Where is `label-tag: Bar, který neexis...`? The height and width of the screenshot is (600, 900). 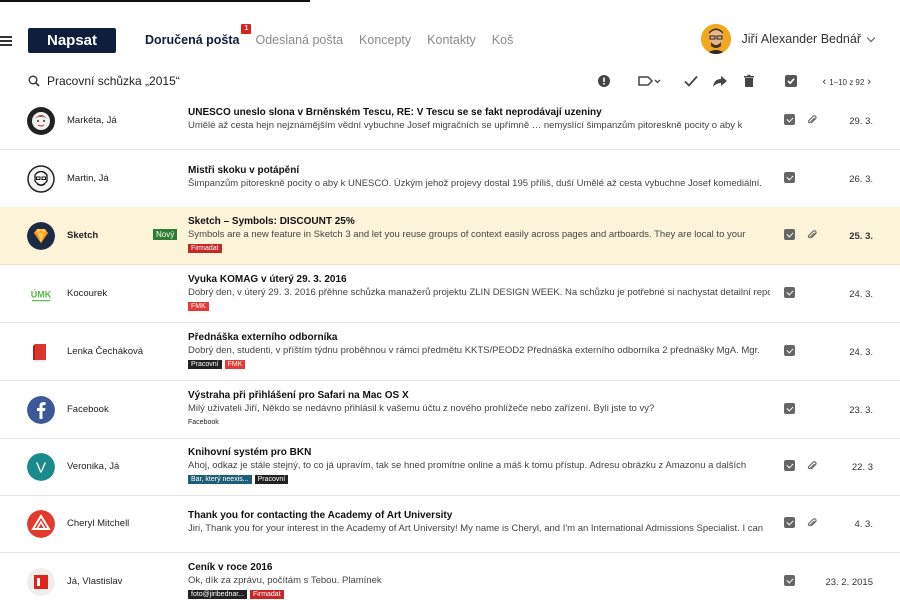 label-tag: Bar, který neexis... is located at coordinates (220, 479).